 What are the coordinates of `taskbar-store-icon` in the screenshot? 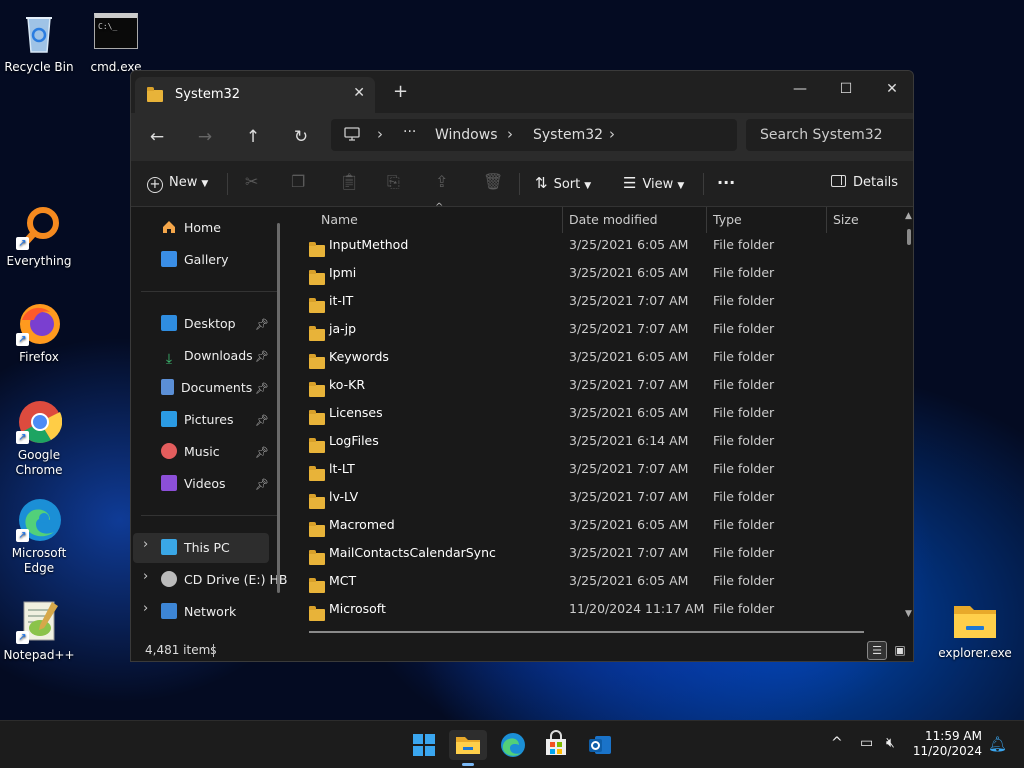 It's located at (556, 745).